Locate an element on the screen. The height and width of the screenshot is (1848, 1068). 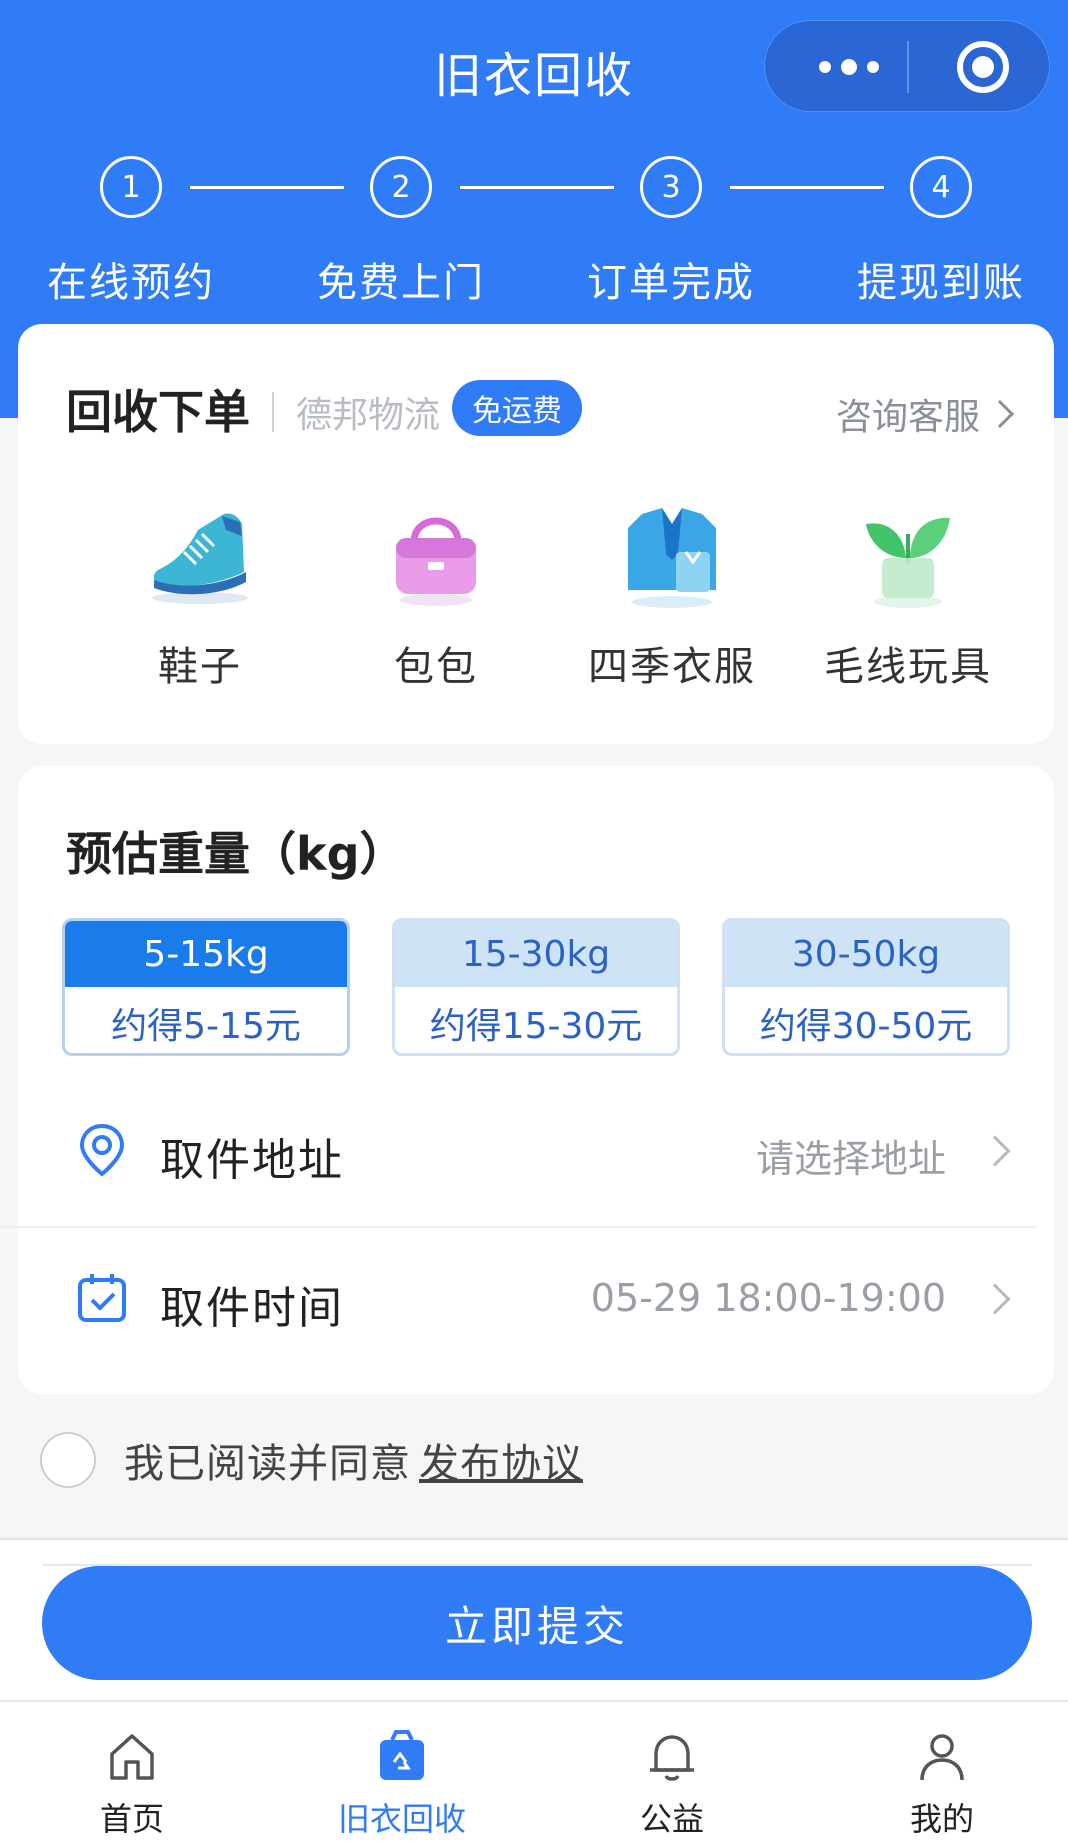
home-icon is located at coordinates (132, 1757).